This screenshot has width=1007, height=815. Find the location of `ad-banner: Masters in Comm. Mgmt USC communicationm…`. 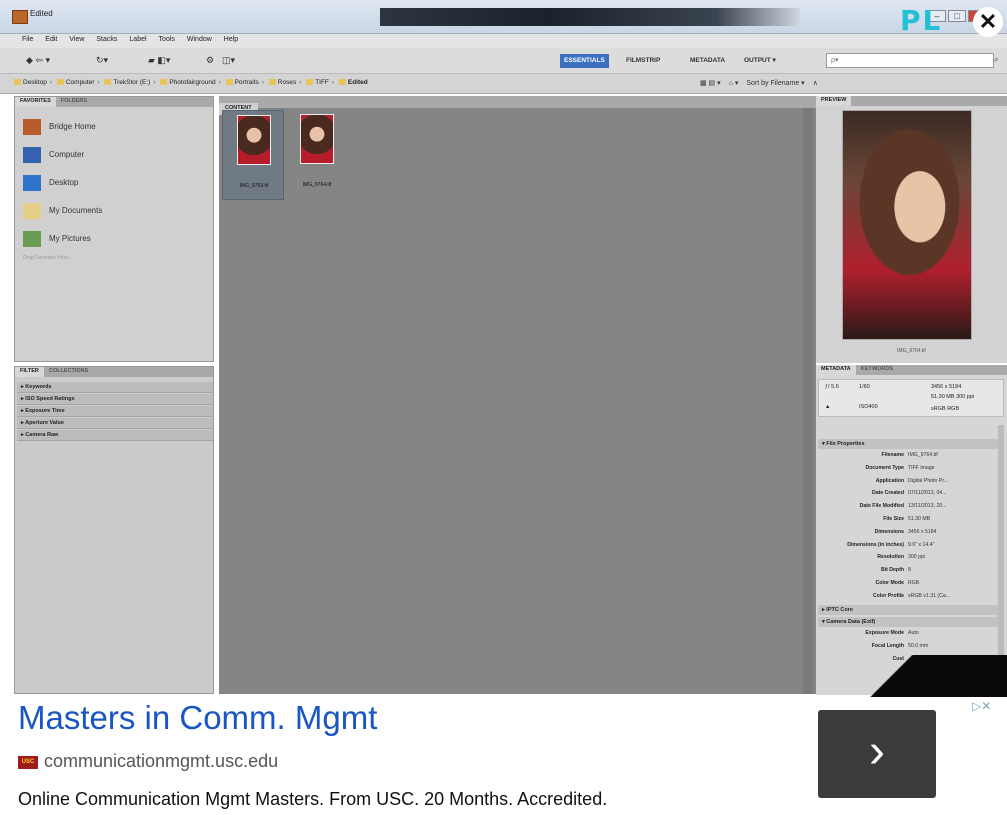

ad-banner: Masters in Comm. Mgmt USC communicationm… is located at coordinates (503, 756).